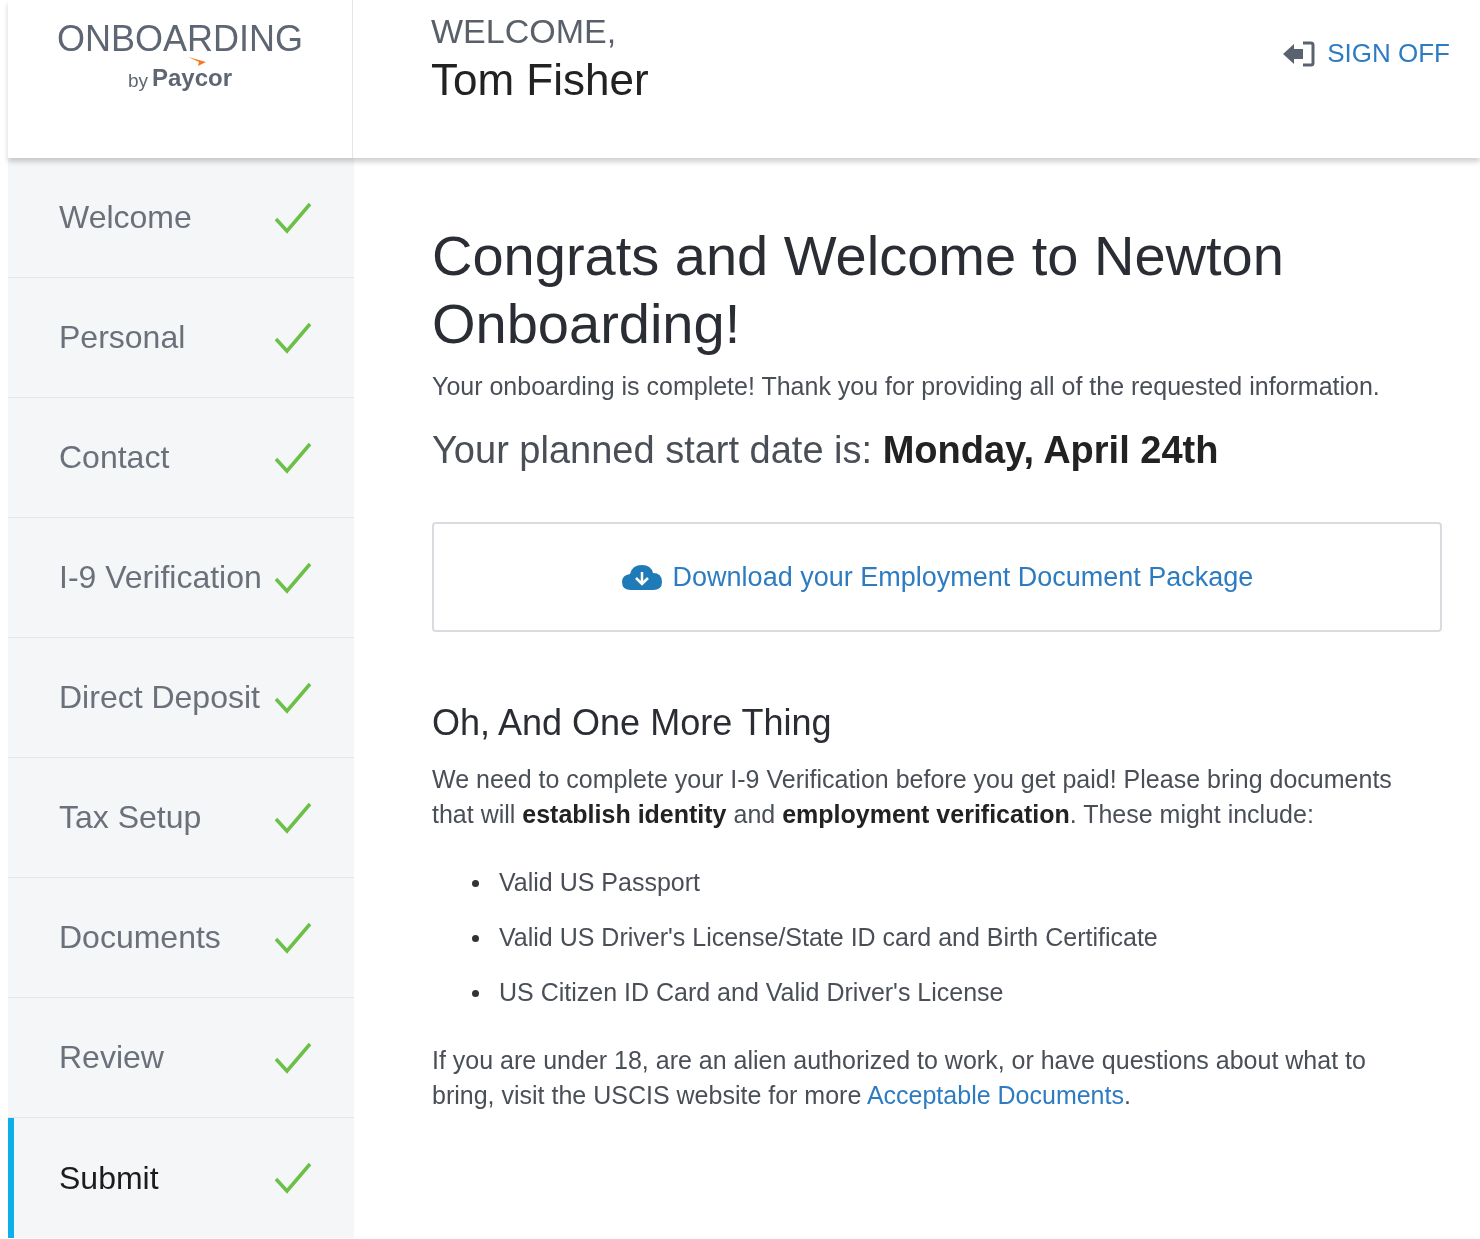 This screenshot has height=1239, width=1480. I want to click on acceptable-documents-link: Acceptable Documents, so click(995, 1095).